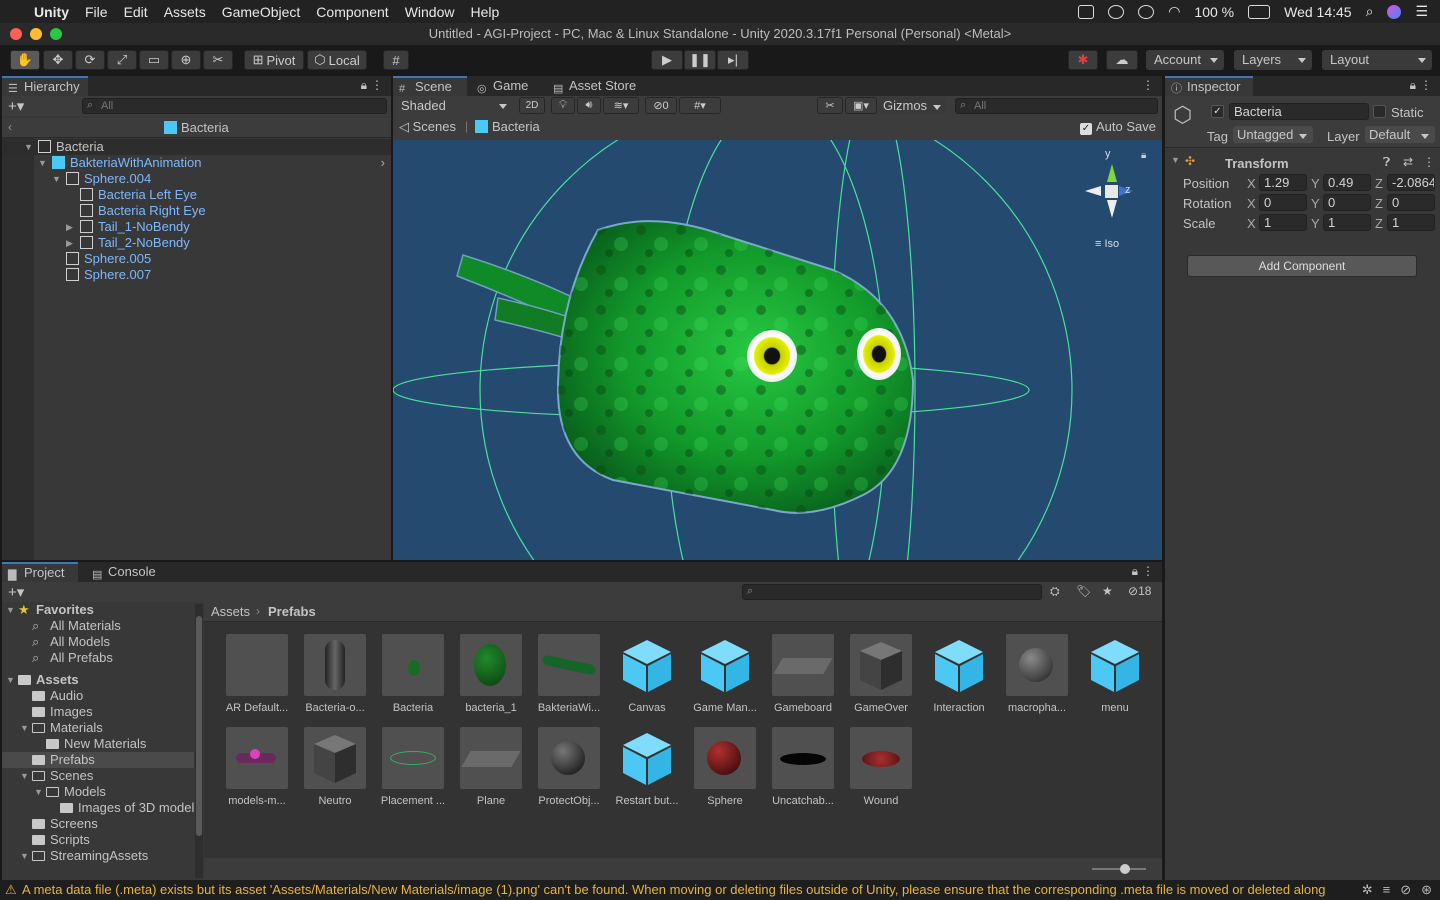  What do you see at coordinates (507, 86) in the screenshot?
I see `tab-game: ◎ Game` at bounding box center [507, 86].